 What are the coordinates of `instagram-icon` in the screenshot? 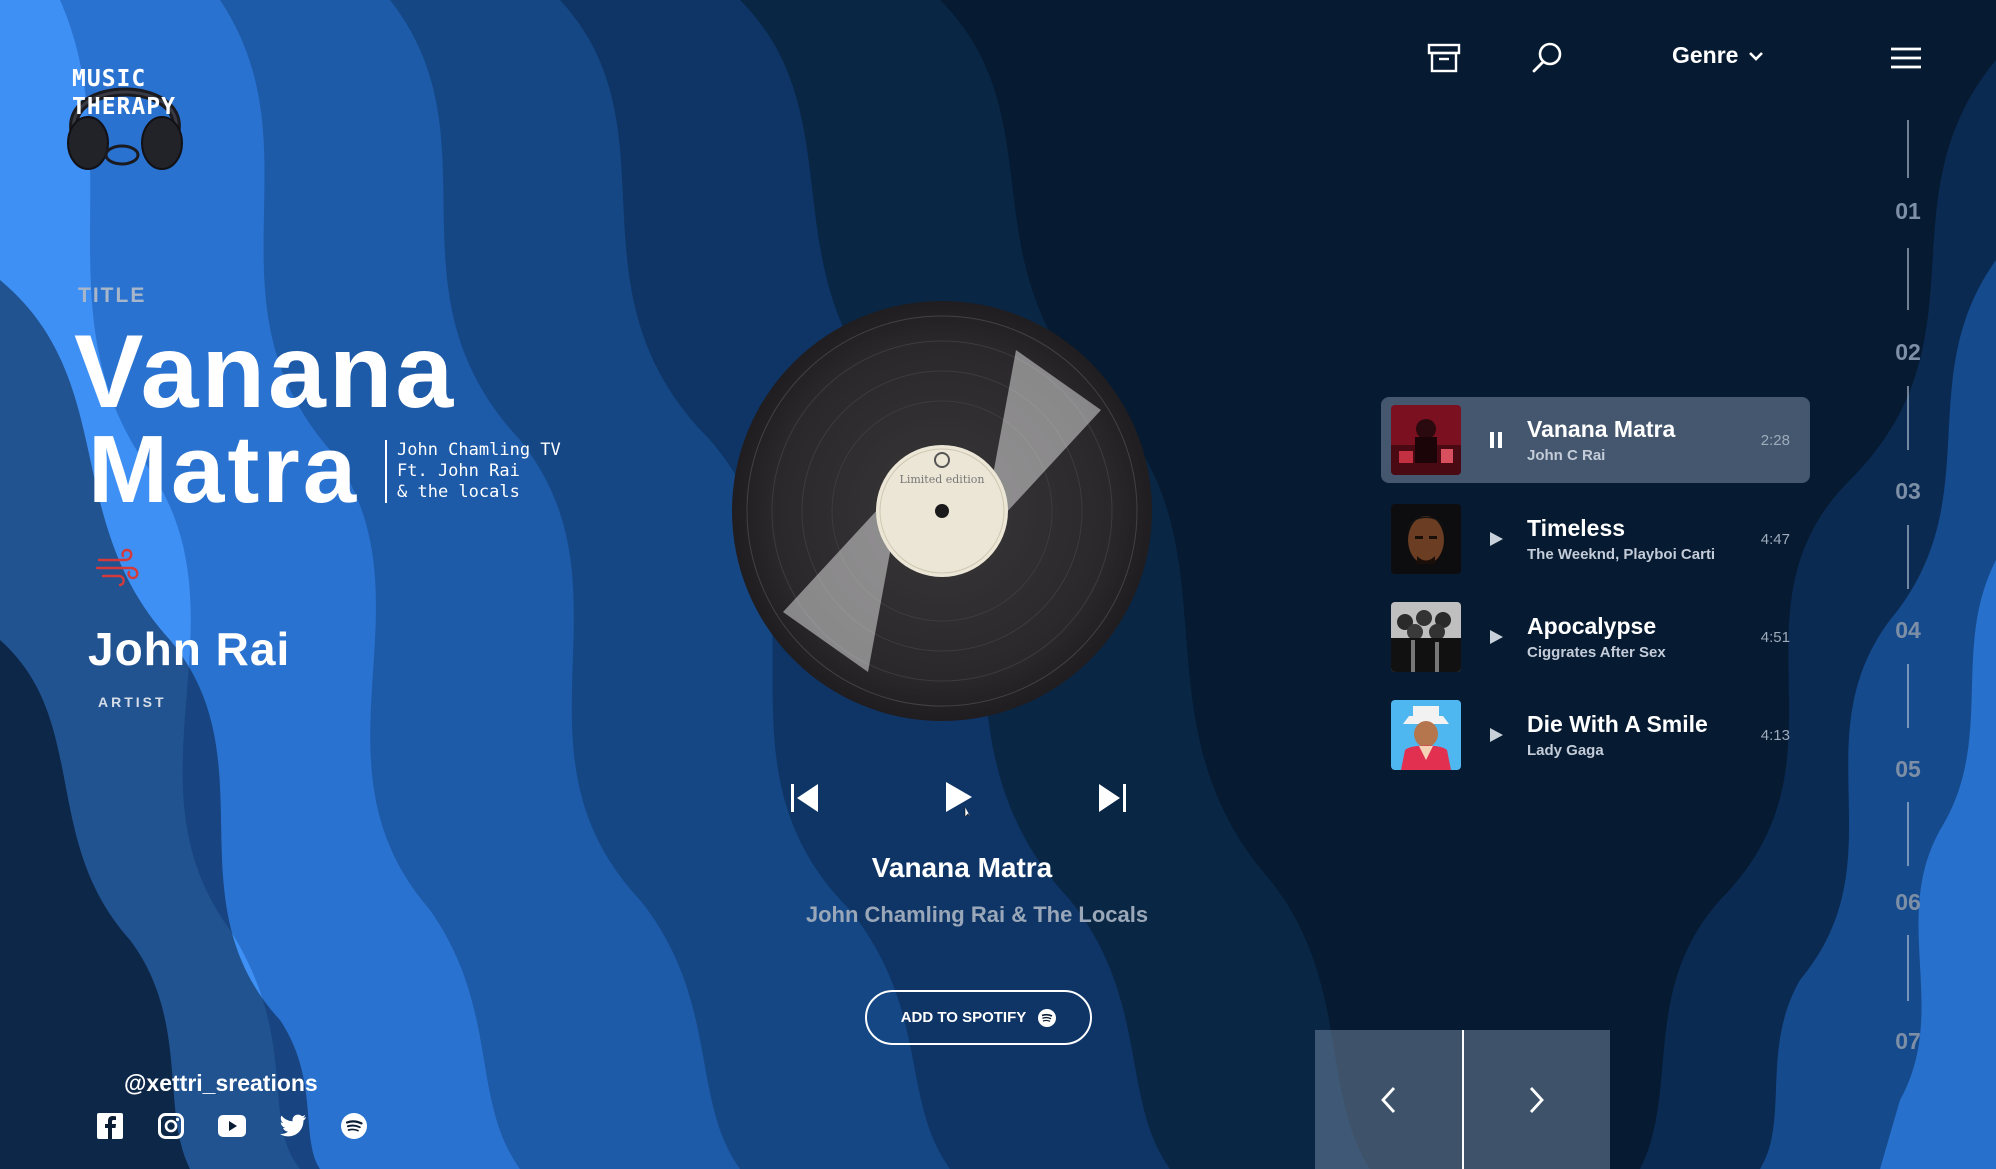 It's located at (171, 1126).